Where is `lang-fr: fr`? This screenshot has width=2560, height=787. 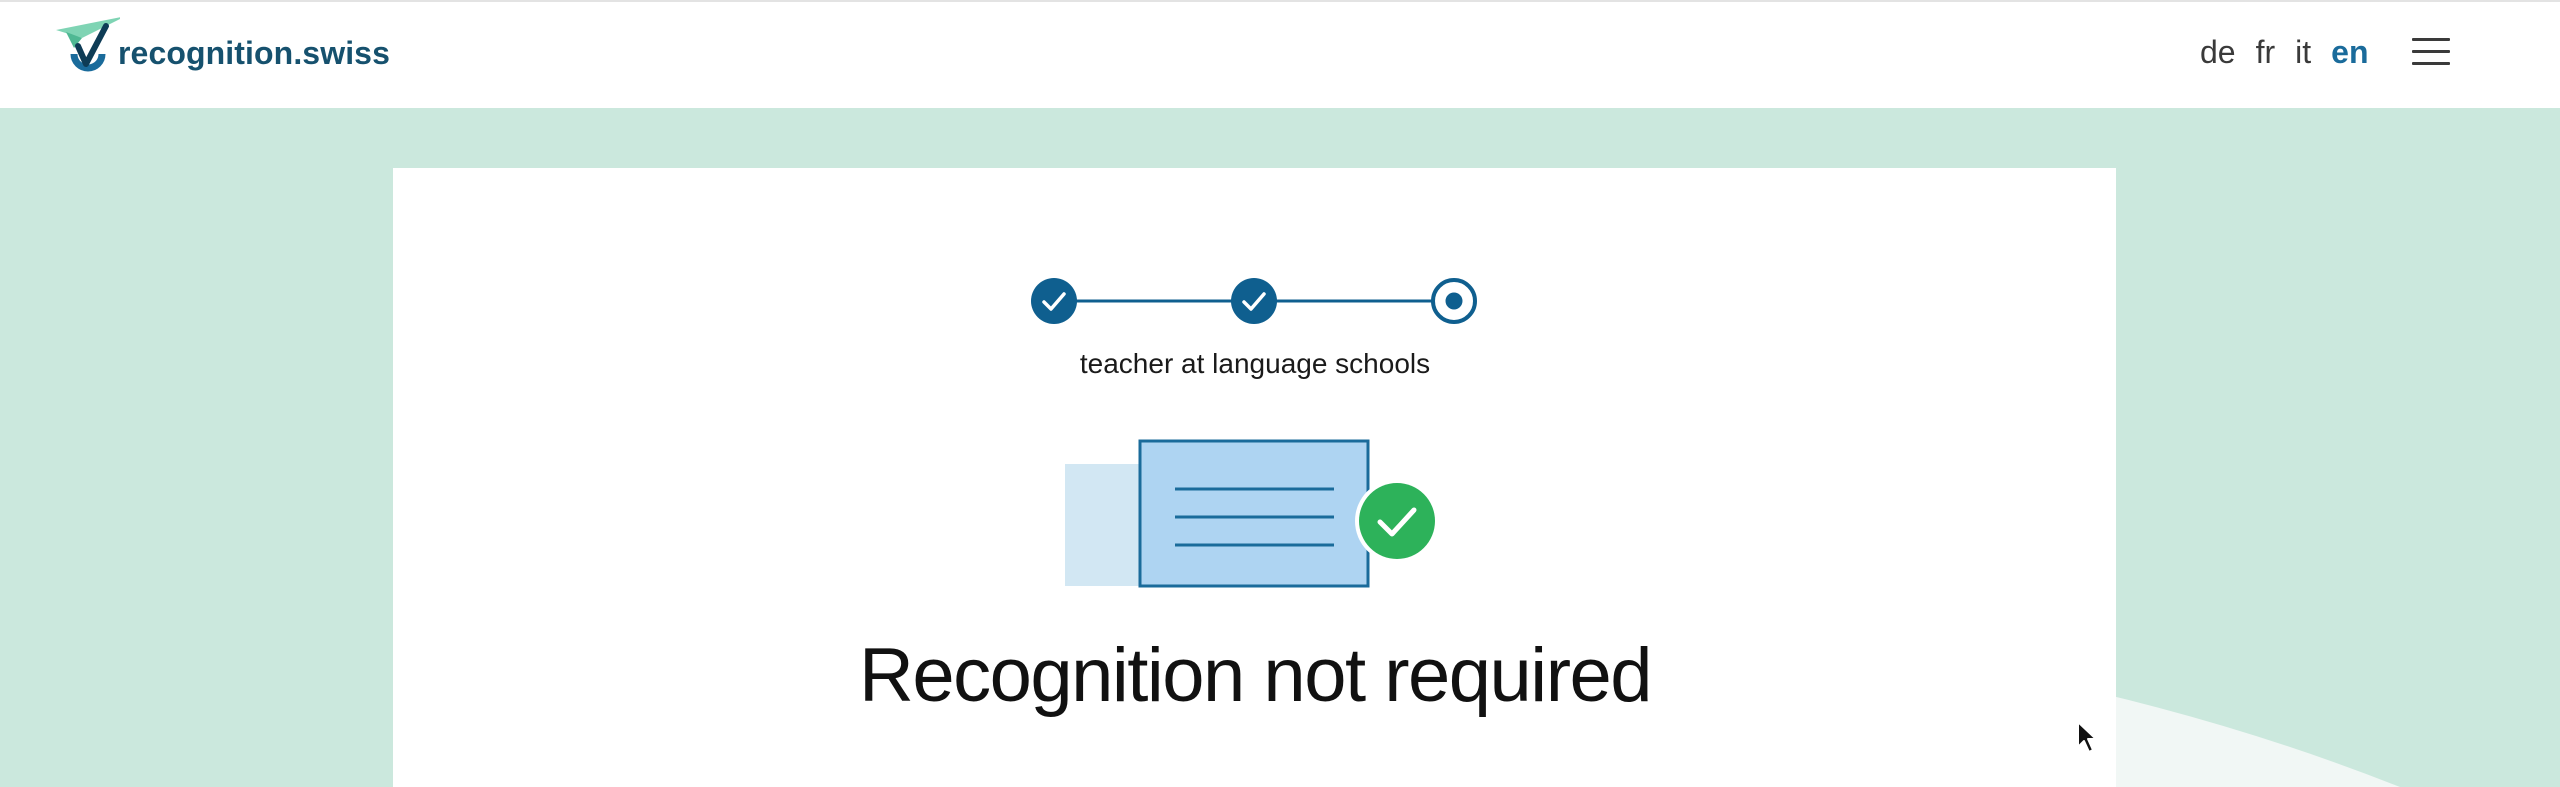 lang-fr: fr is located at coordinates (2266, 52).